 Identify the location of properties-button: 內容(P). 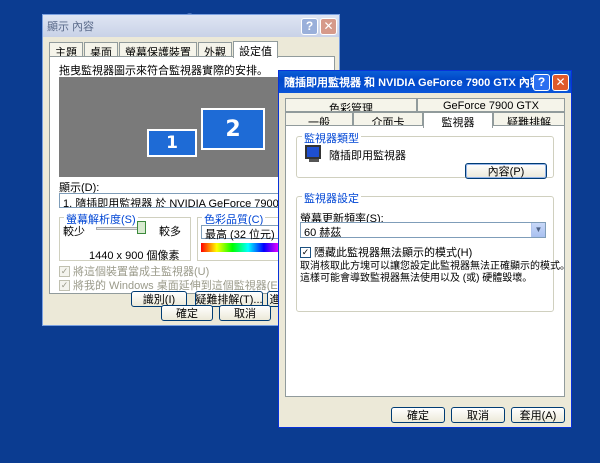
(506, 171).